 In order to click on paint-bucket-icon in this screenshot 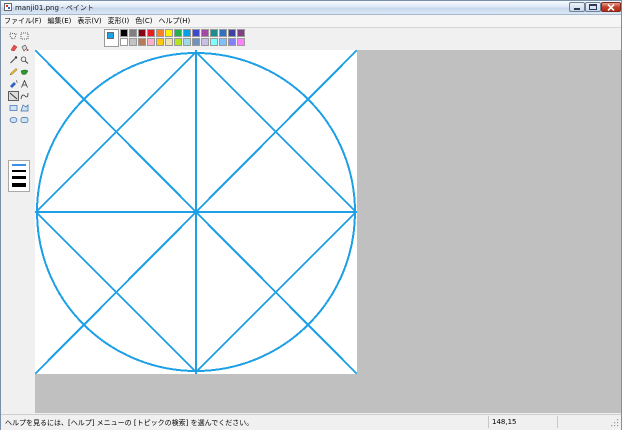, I will do `click(25, 48)`.